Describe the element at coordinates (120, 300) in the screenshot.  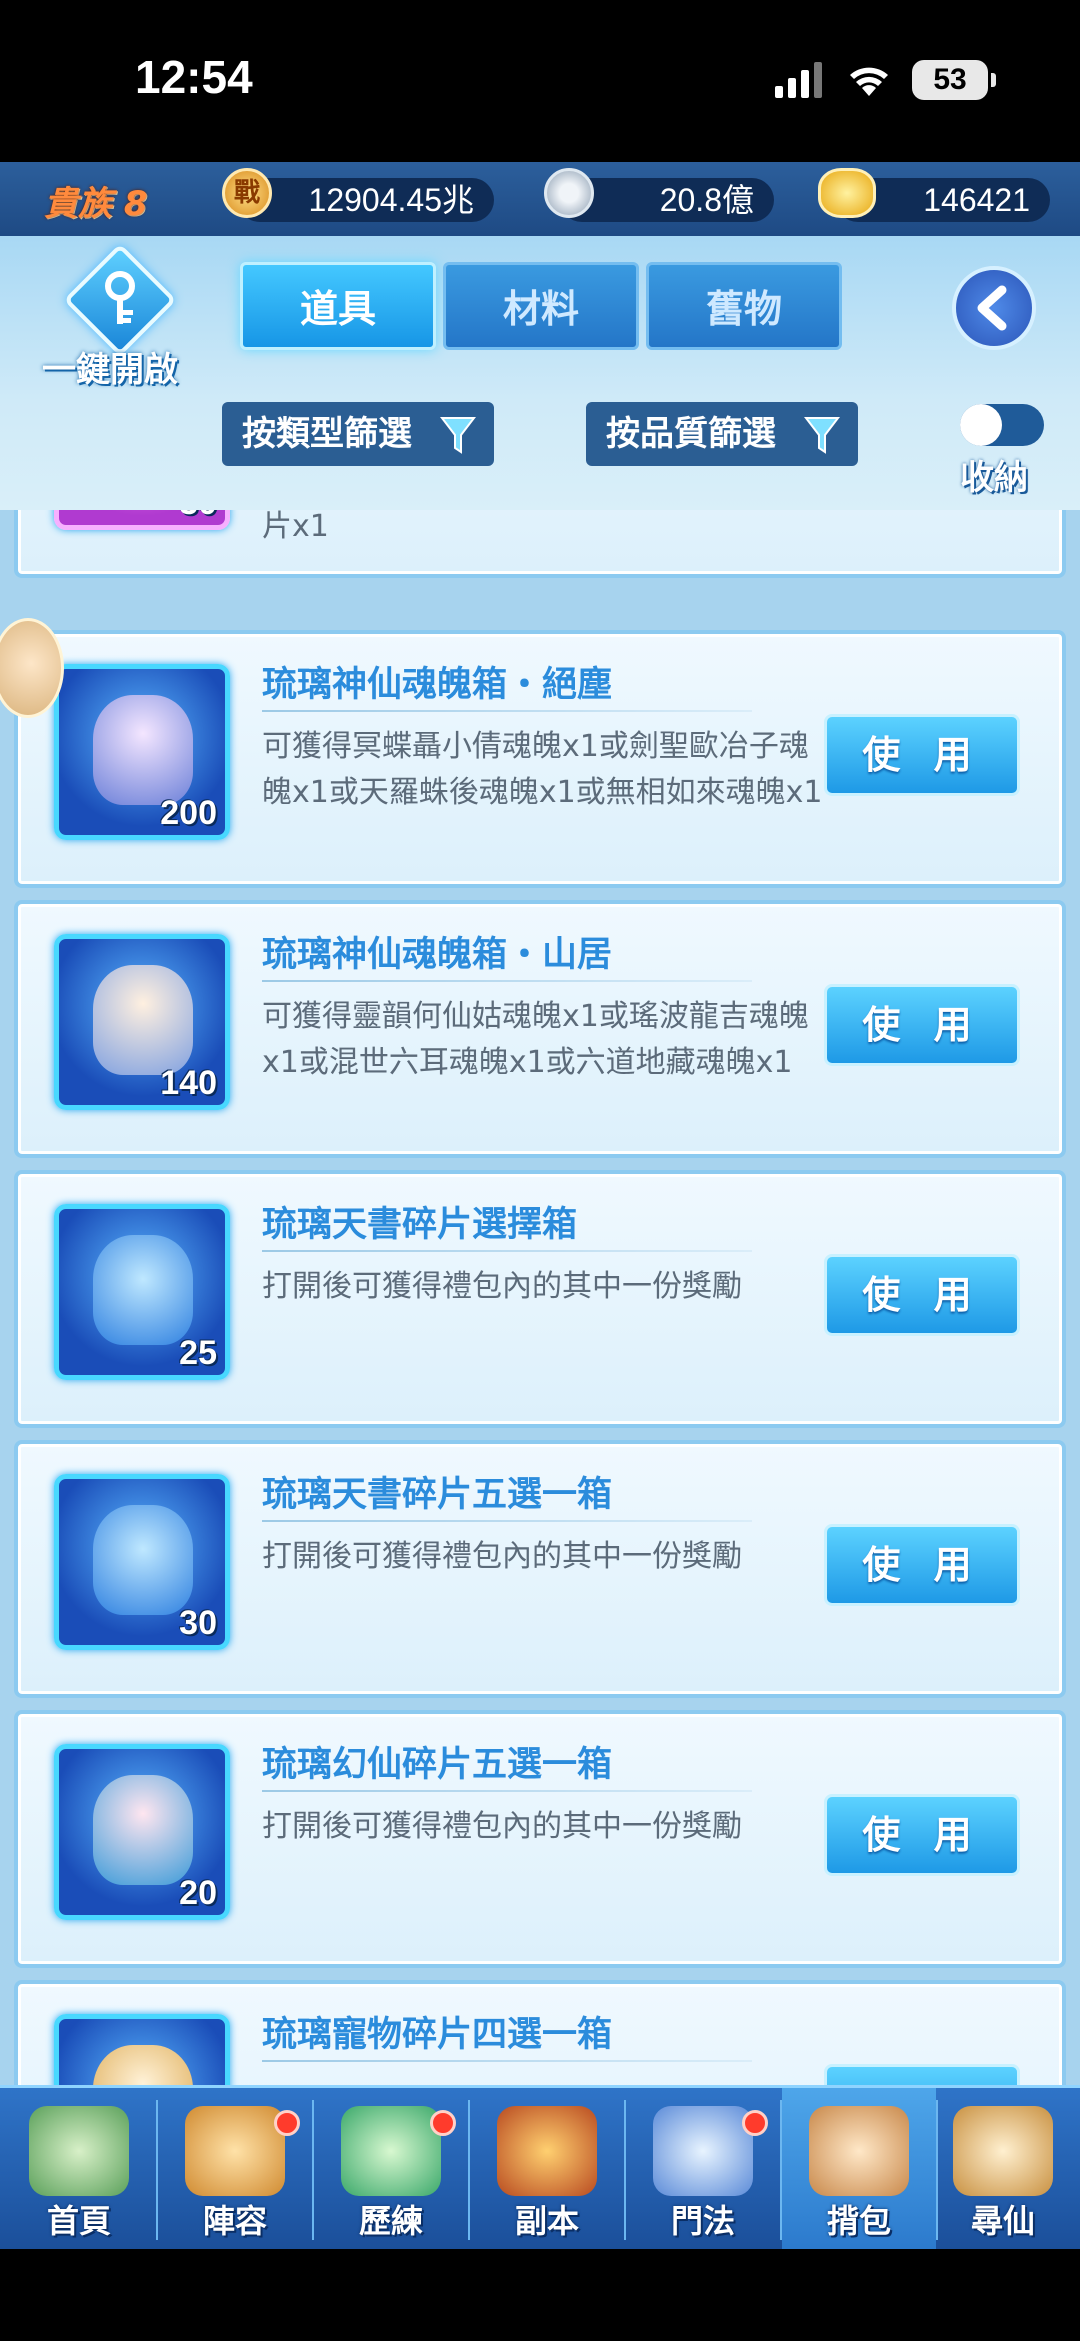
I see `key-icon` at that location.